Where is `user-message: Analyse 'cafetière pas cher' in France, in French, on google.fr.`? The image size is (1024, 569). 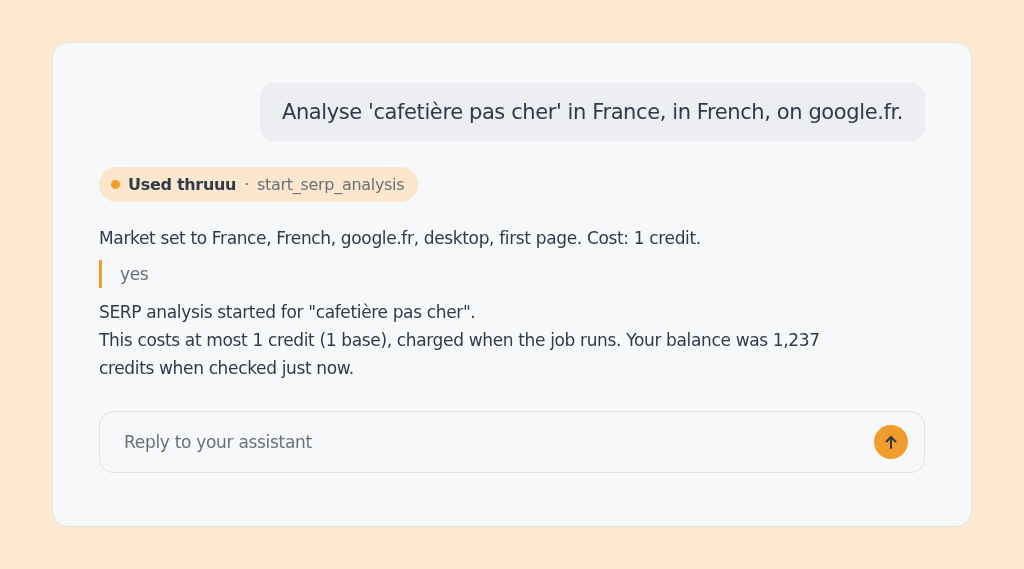
user-message: Analyse 'cafetière pas cher' in France, in French, on google.fr. is located at coordinates (592, 112).